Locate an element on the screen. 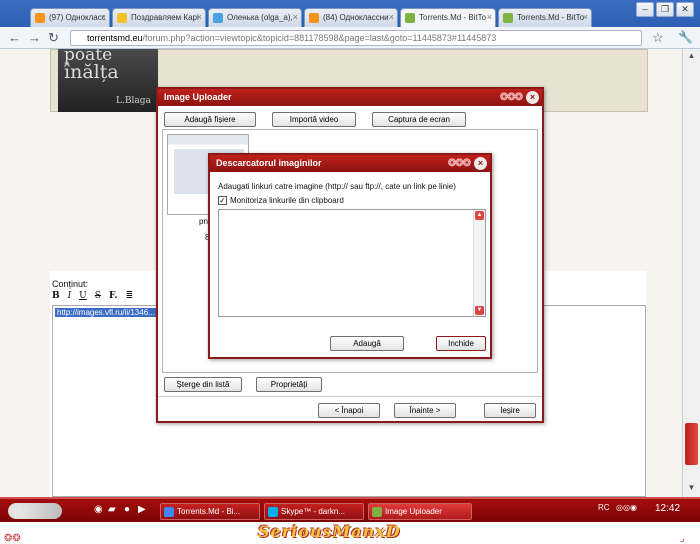 The height and width of the screenshot is (544, 700). screen-capture-button: Captura de ecran is located at coordinates (419, 119).